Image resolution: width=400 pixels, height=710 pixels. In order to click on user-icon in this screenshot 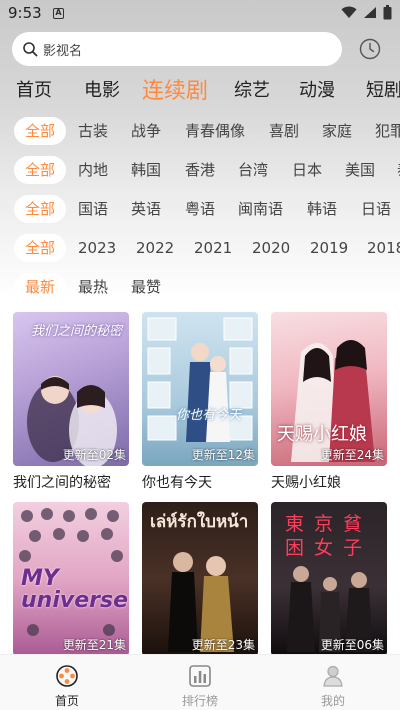, I will do `click(333, 676)`.